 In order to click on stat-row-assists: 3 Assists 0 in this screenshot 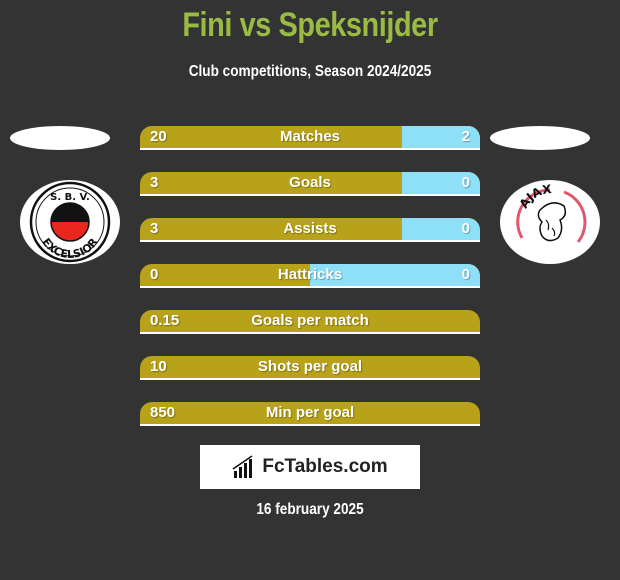, I will do `click(310, 230)`.